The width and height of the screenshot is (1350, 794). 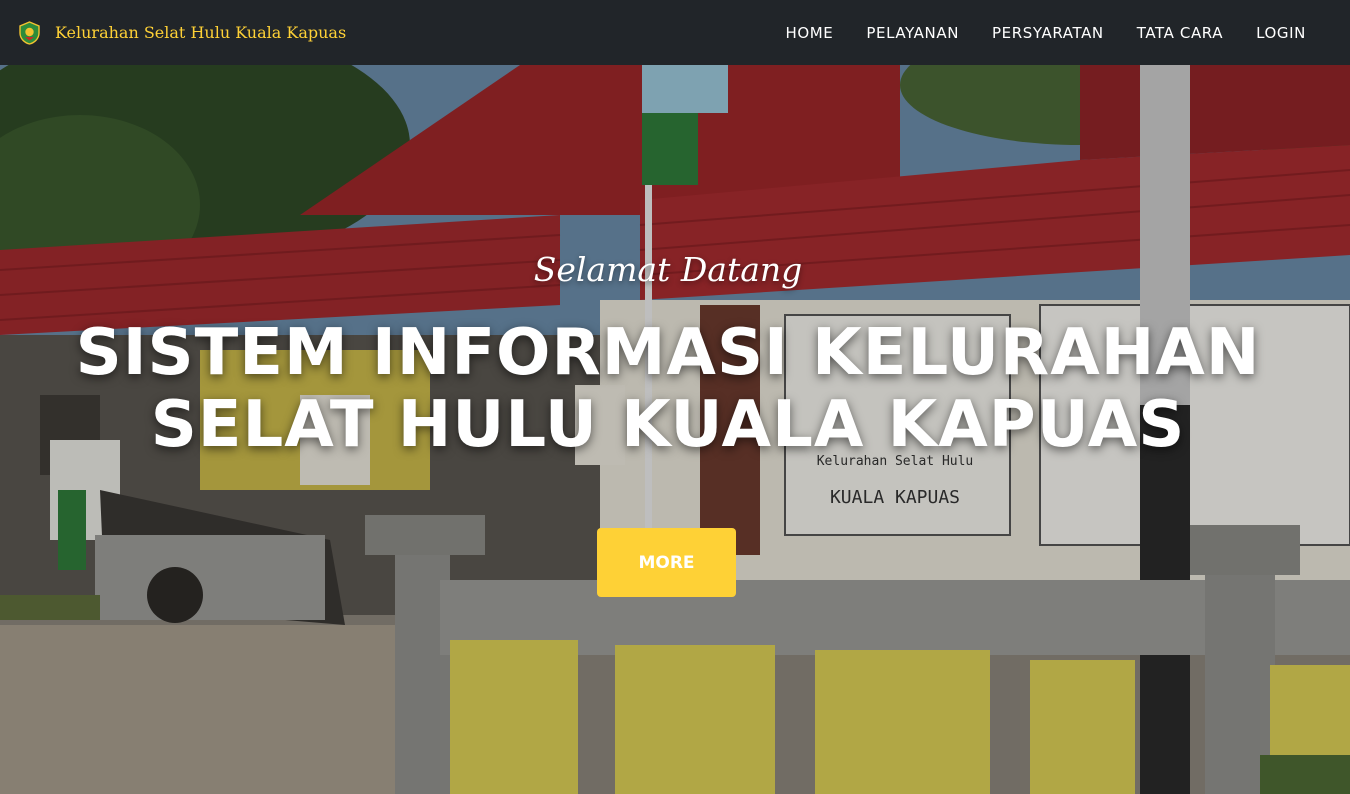 I want to click on nav-item-pelayanan: PELAYANAN, so click(x=912, y=33).